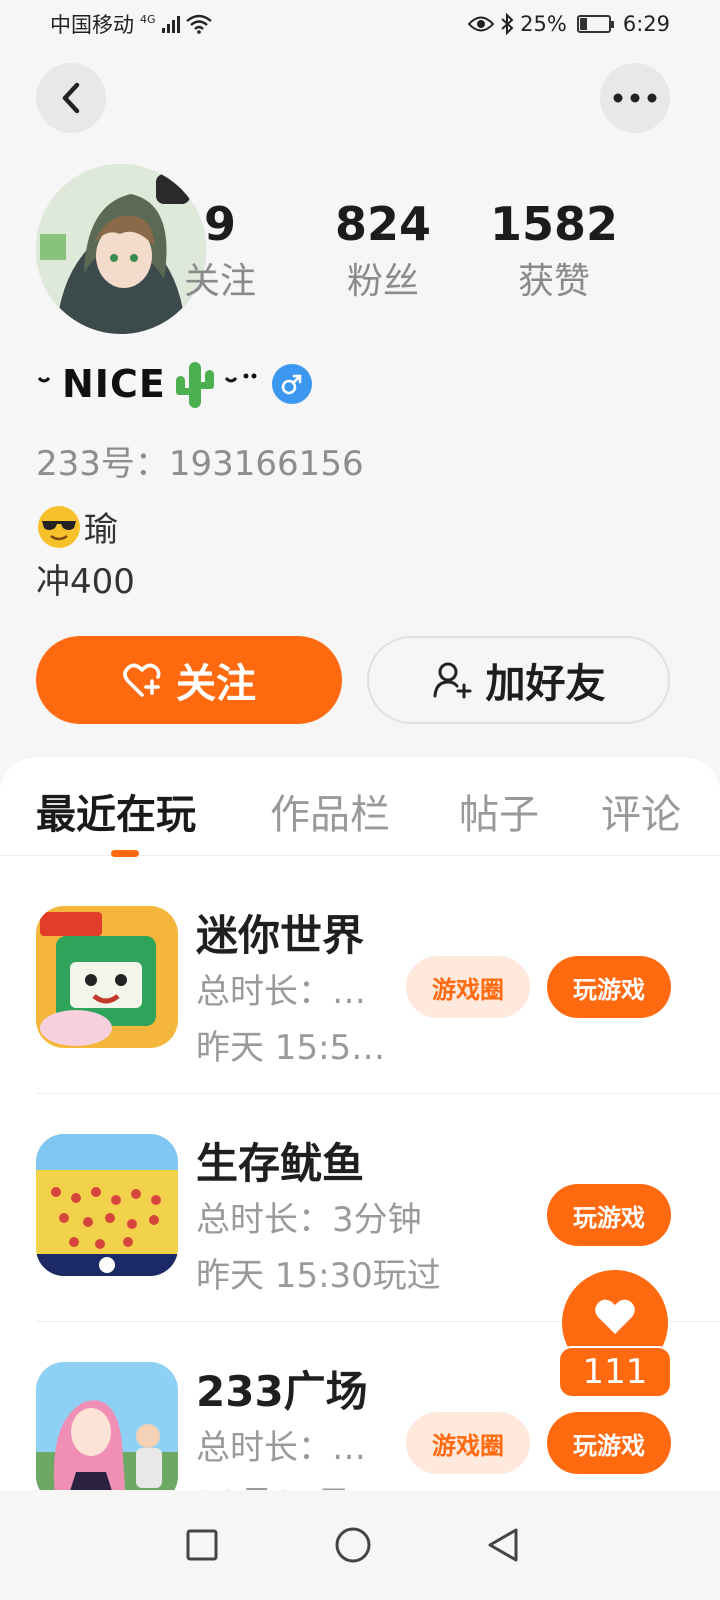 The image size is (720, 1600). I want to click on more-button, so click(635, 98).